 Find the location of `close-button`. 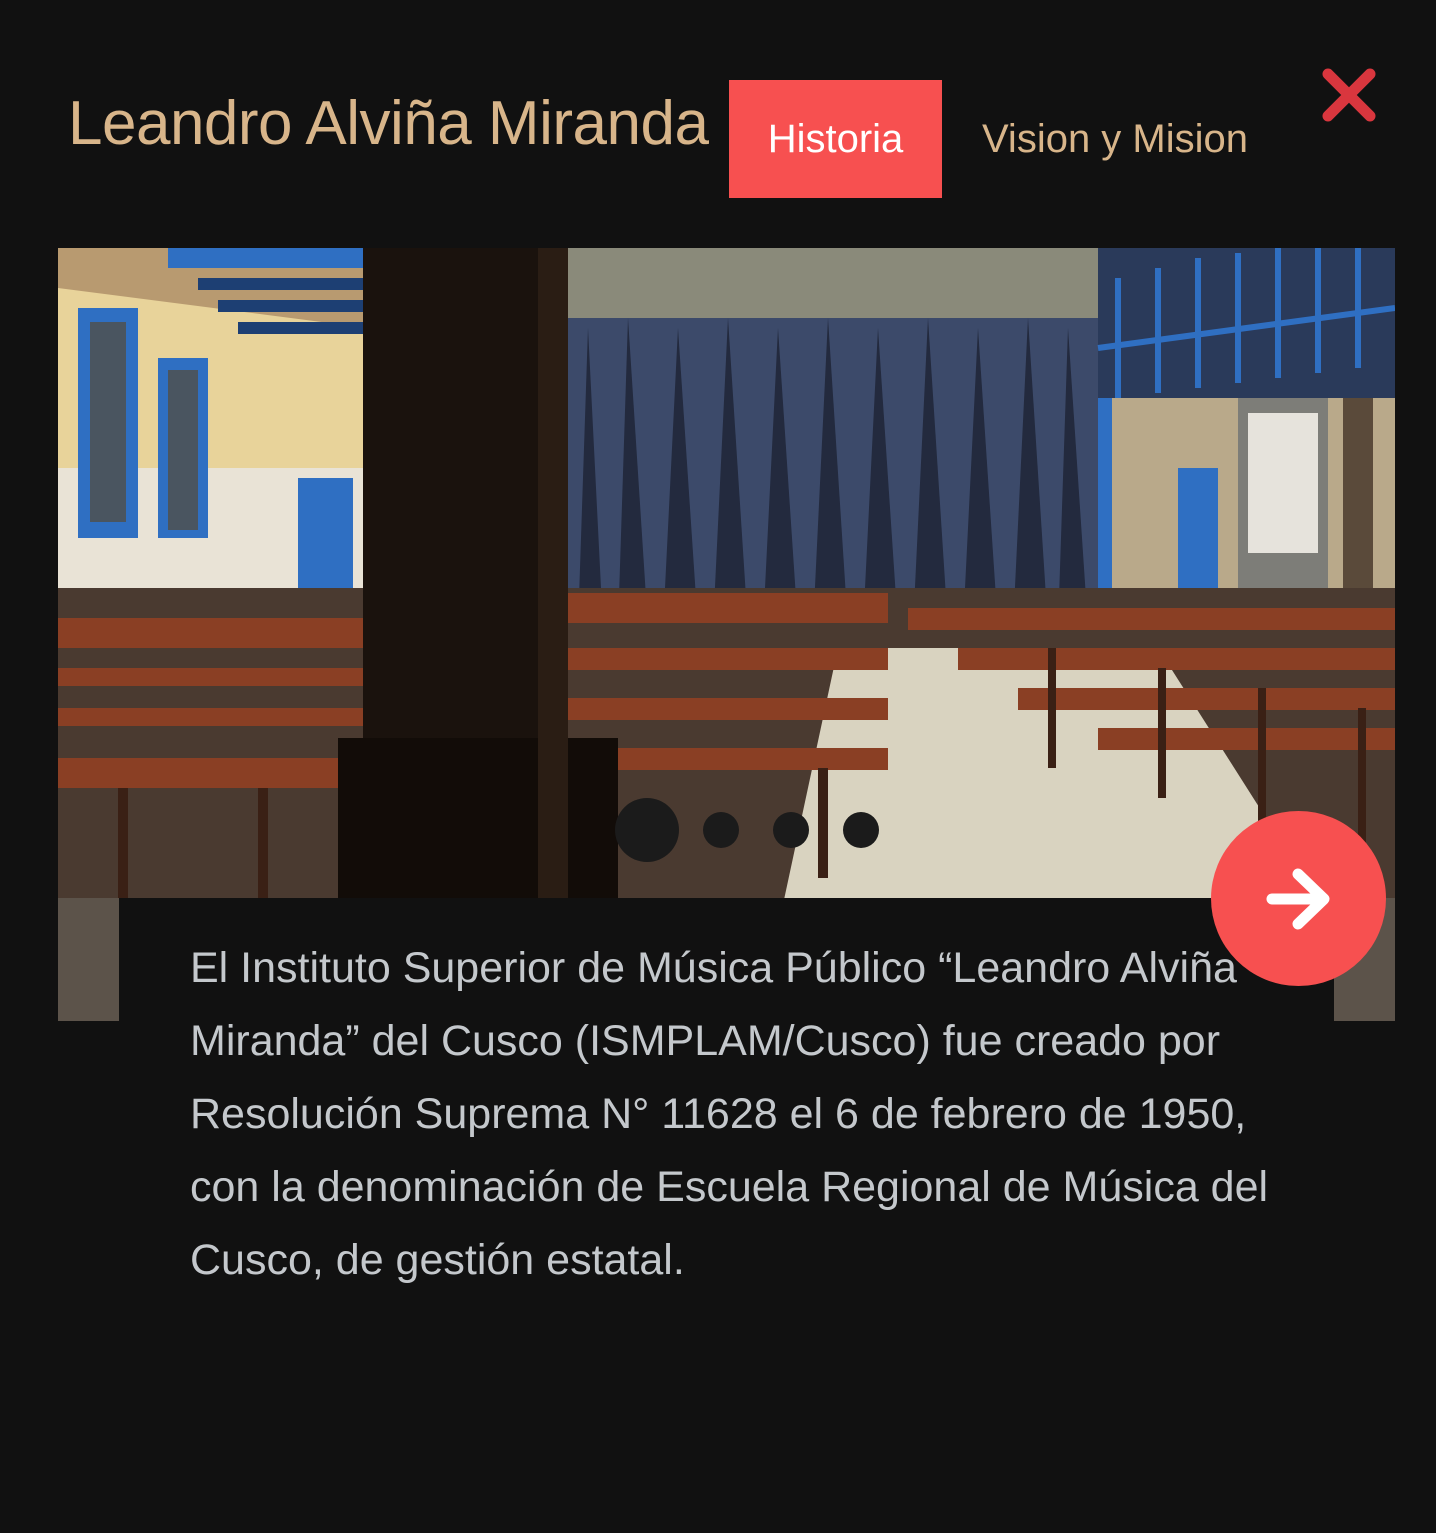

close-button is located at coordinates (1349, 95).